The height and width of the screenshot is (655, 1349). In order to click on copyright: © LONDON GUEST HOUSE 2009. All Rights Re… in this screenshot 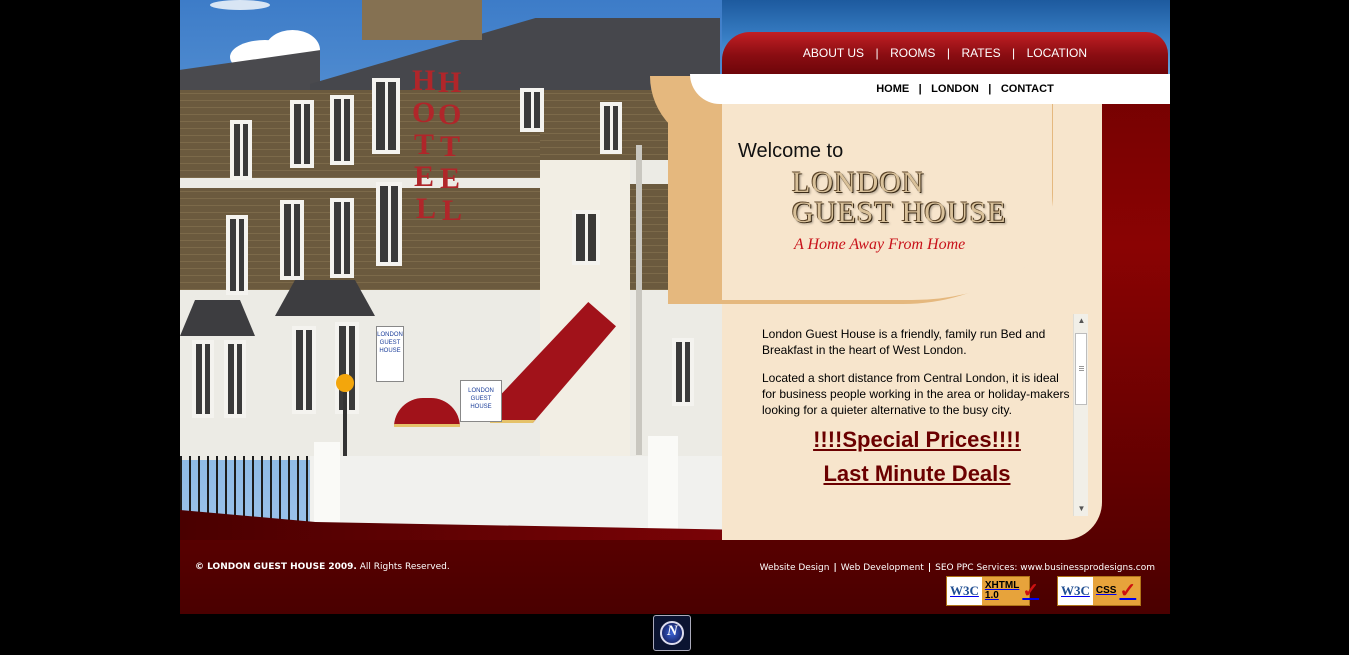, I will do `click(322, 567)`.